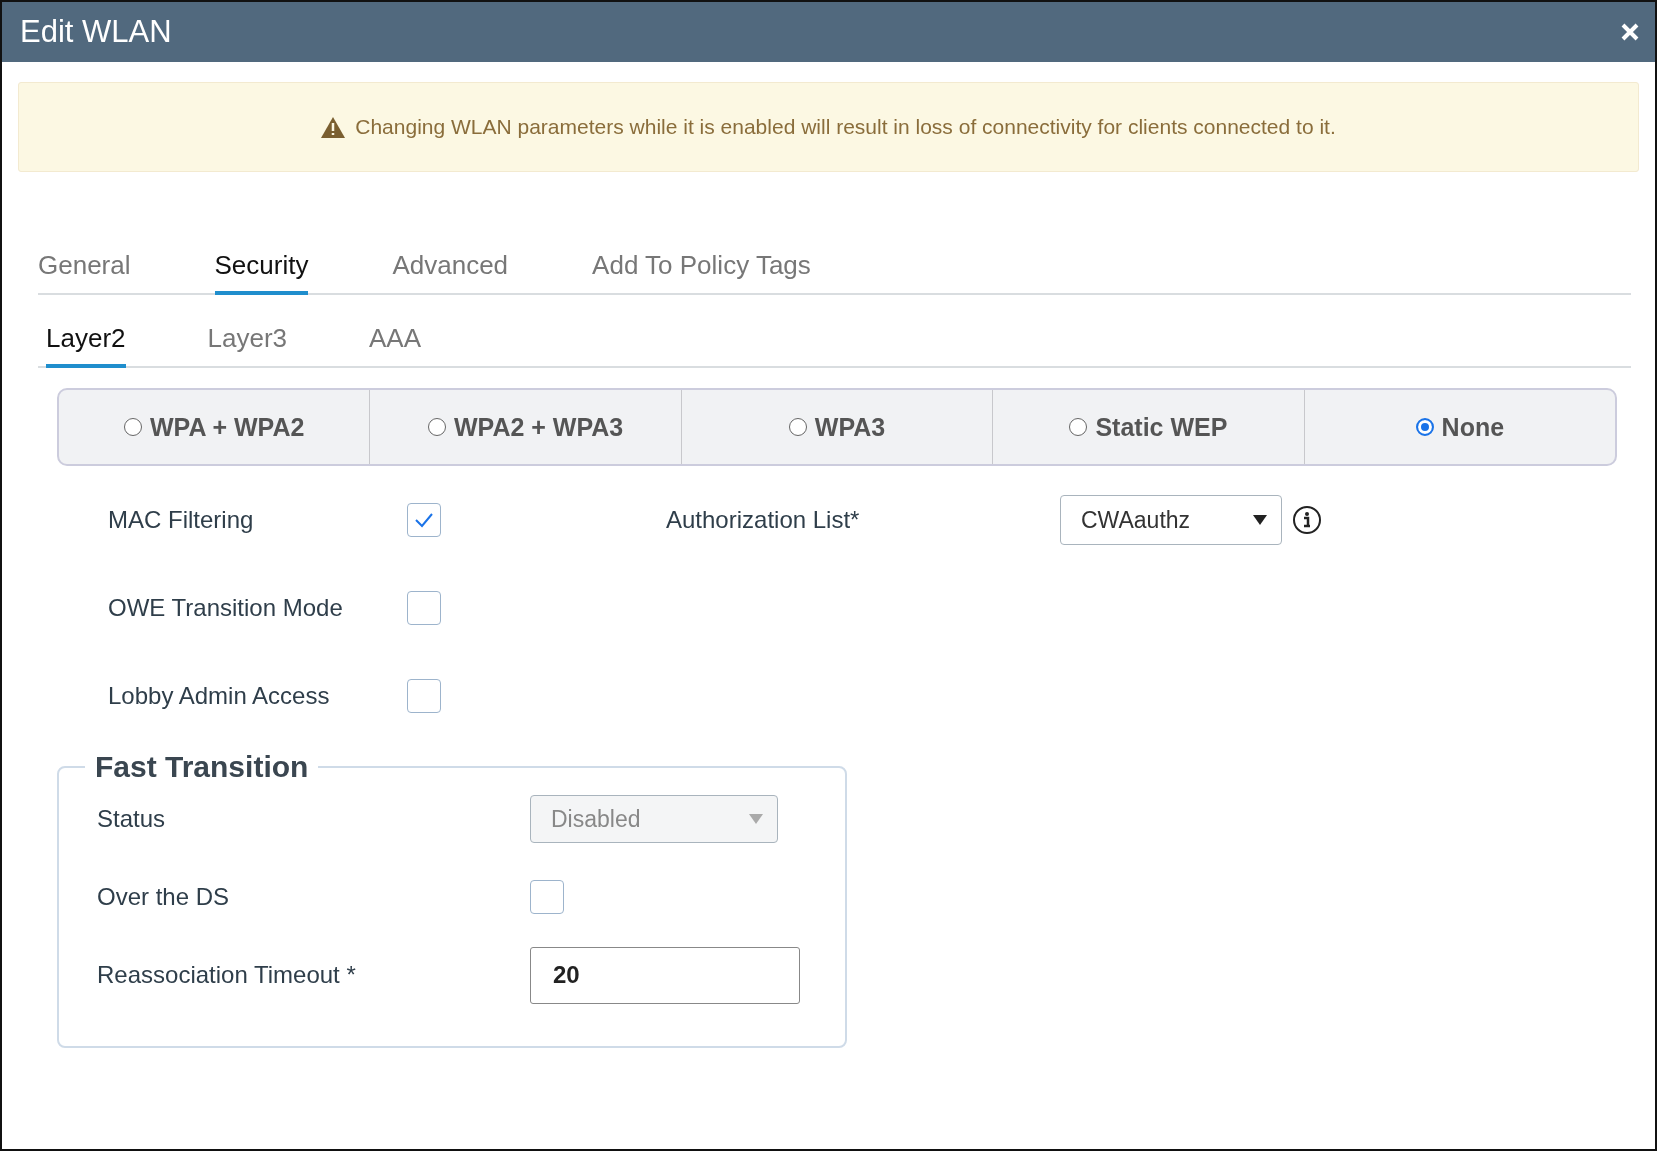  Describe the element at coordinates (1307, 520) in the screenshot. I see `info-icon` at that location.